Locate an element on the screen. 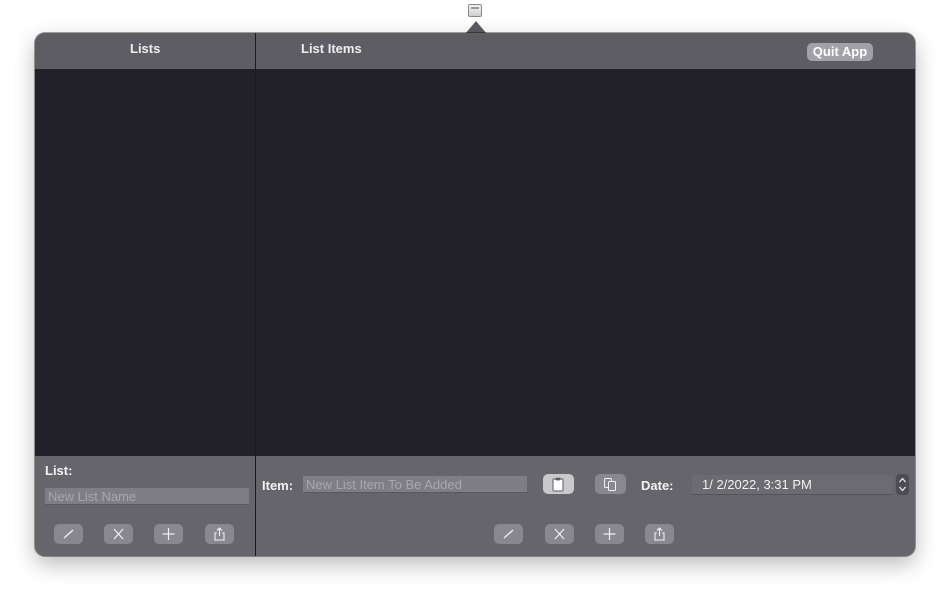 Image resolution: width=950 pixels, height=594 pixels. edit-list-button is located at coordinates (68, 534).